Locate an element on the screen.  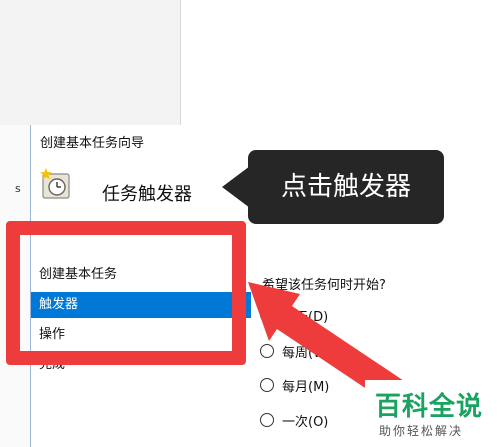
radio-label: 每天(D) is located at coordinates (305, 317).